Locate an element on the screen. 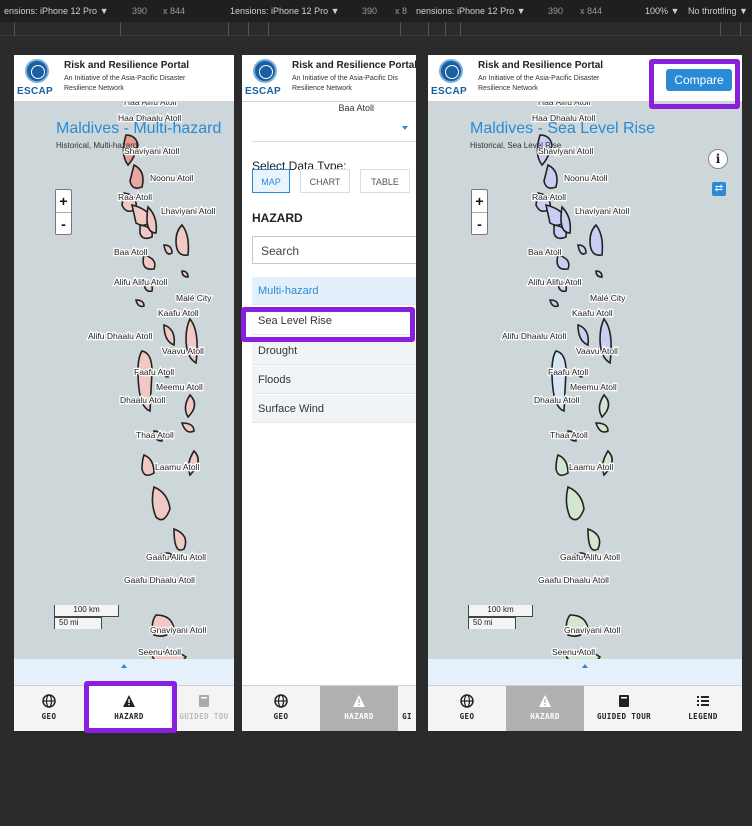 The width and height of the screenshot is (752, 826). map-subtitle: Historical, Multi-hazard is located at coordinates (97, 145).